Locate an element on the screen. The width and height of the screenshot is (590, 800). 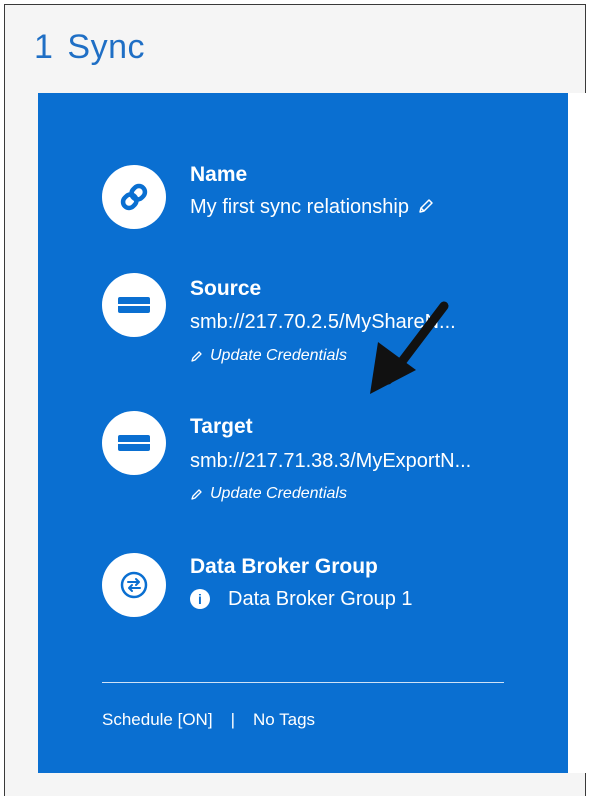
target-storage-icon is located at coordinates (134, 443).